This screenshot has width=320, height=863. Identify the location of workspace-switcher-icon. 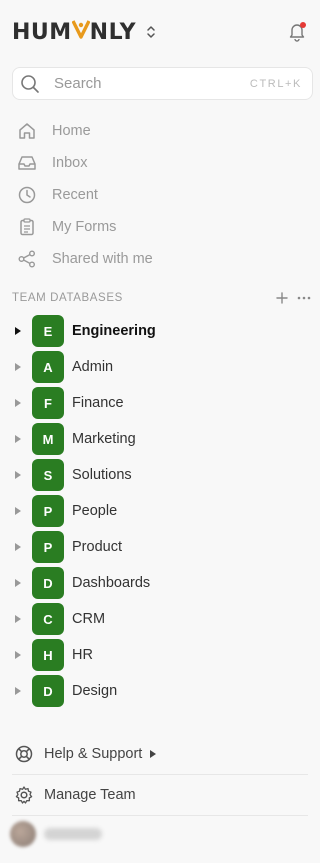
(151, 32).